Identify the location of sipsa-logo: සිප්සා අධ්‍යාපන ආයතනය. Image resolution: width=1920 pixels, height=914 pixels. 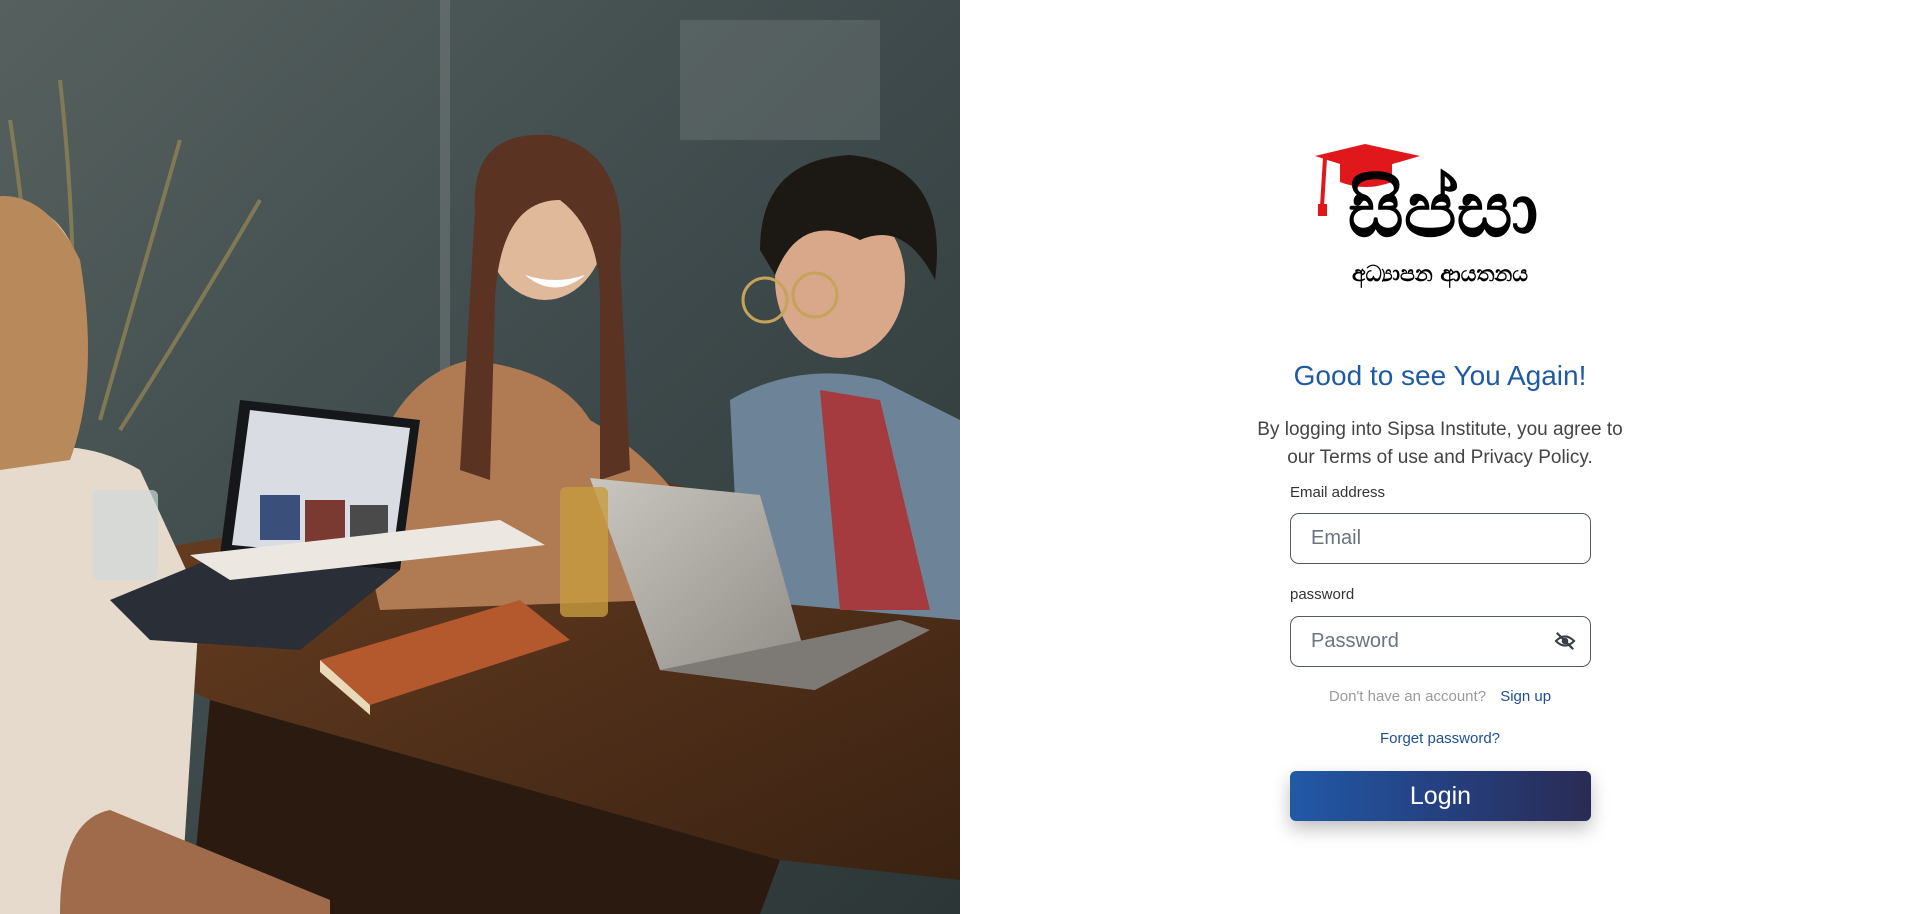
(1440, 219).